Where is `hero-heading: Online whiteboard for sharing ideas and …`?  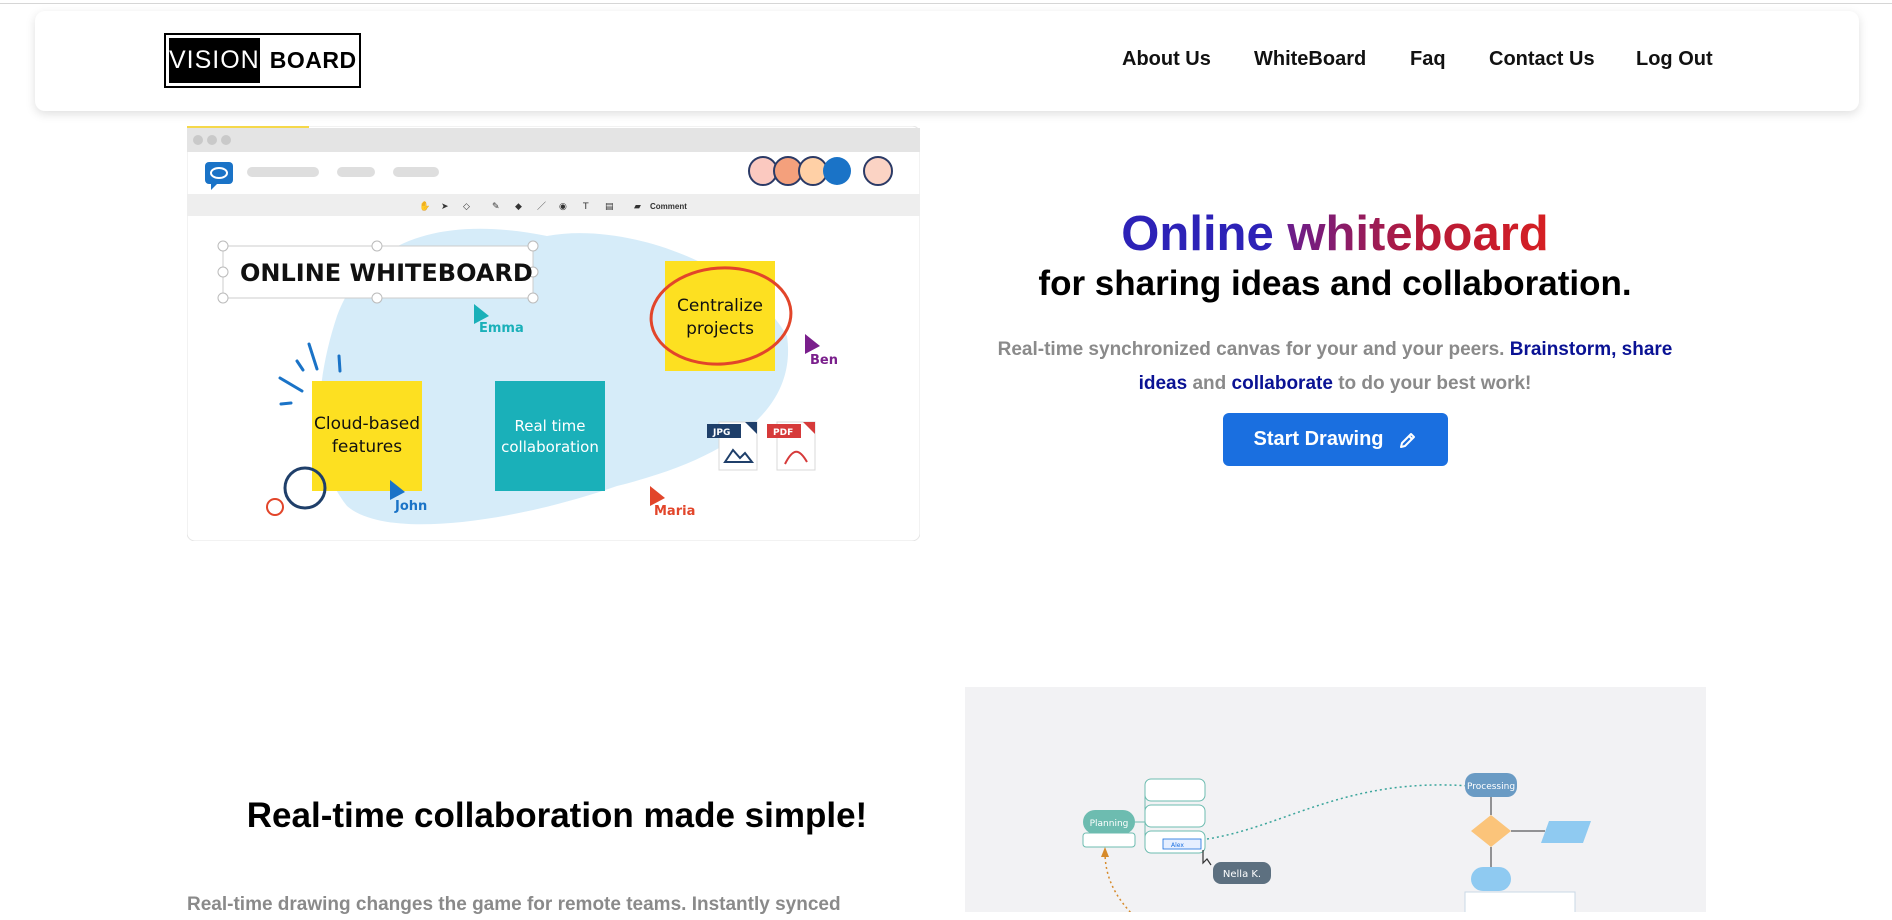 hero-heading: Online whiteboard for sharing ideas and … is located at coordinates (1335, 256).